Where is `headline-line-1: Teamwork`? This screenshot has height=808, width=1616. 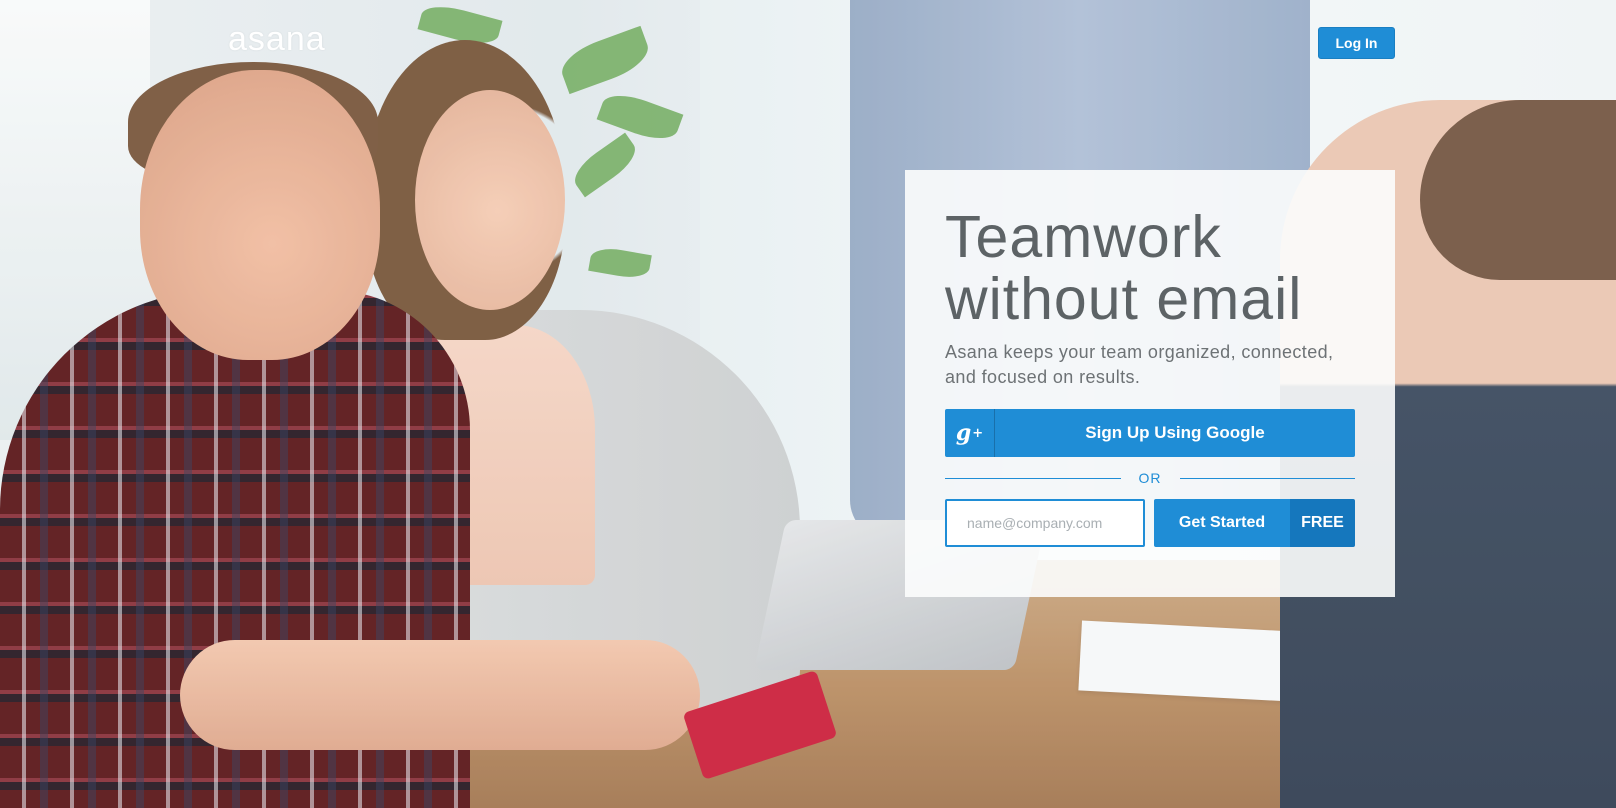
headline-line-1: Teamwork is located at coordinates (1083, 237).